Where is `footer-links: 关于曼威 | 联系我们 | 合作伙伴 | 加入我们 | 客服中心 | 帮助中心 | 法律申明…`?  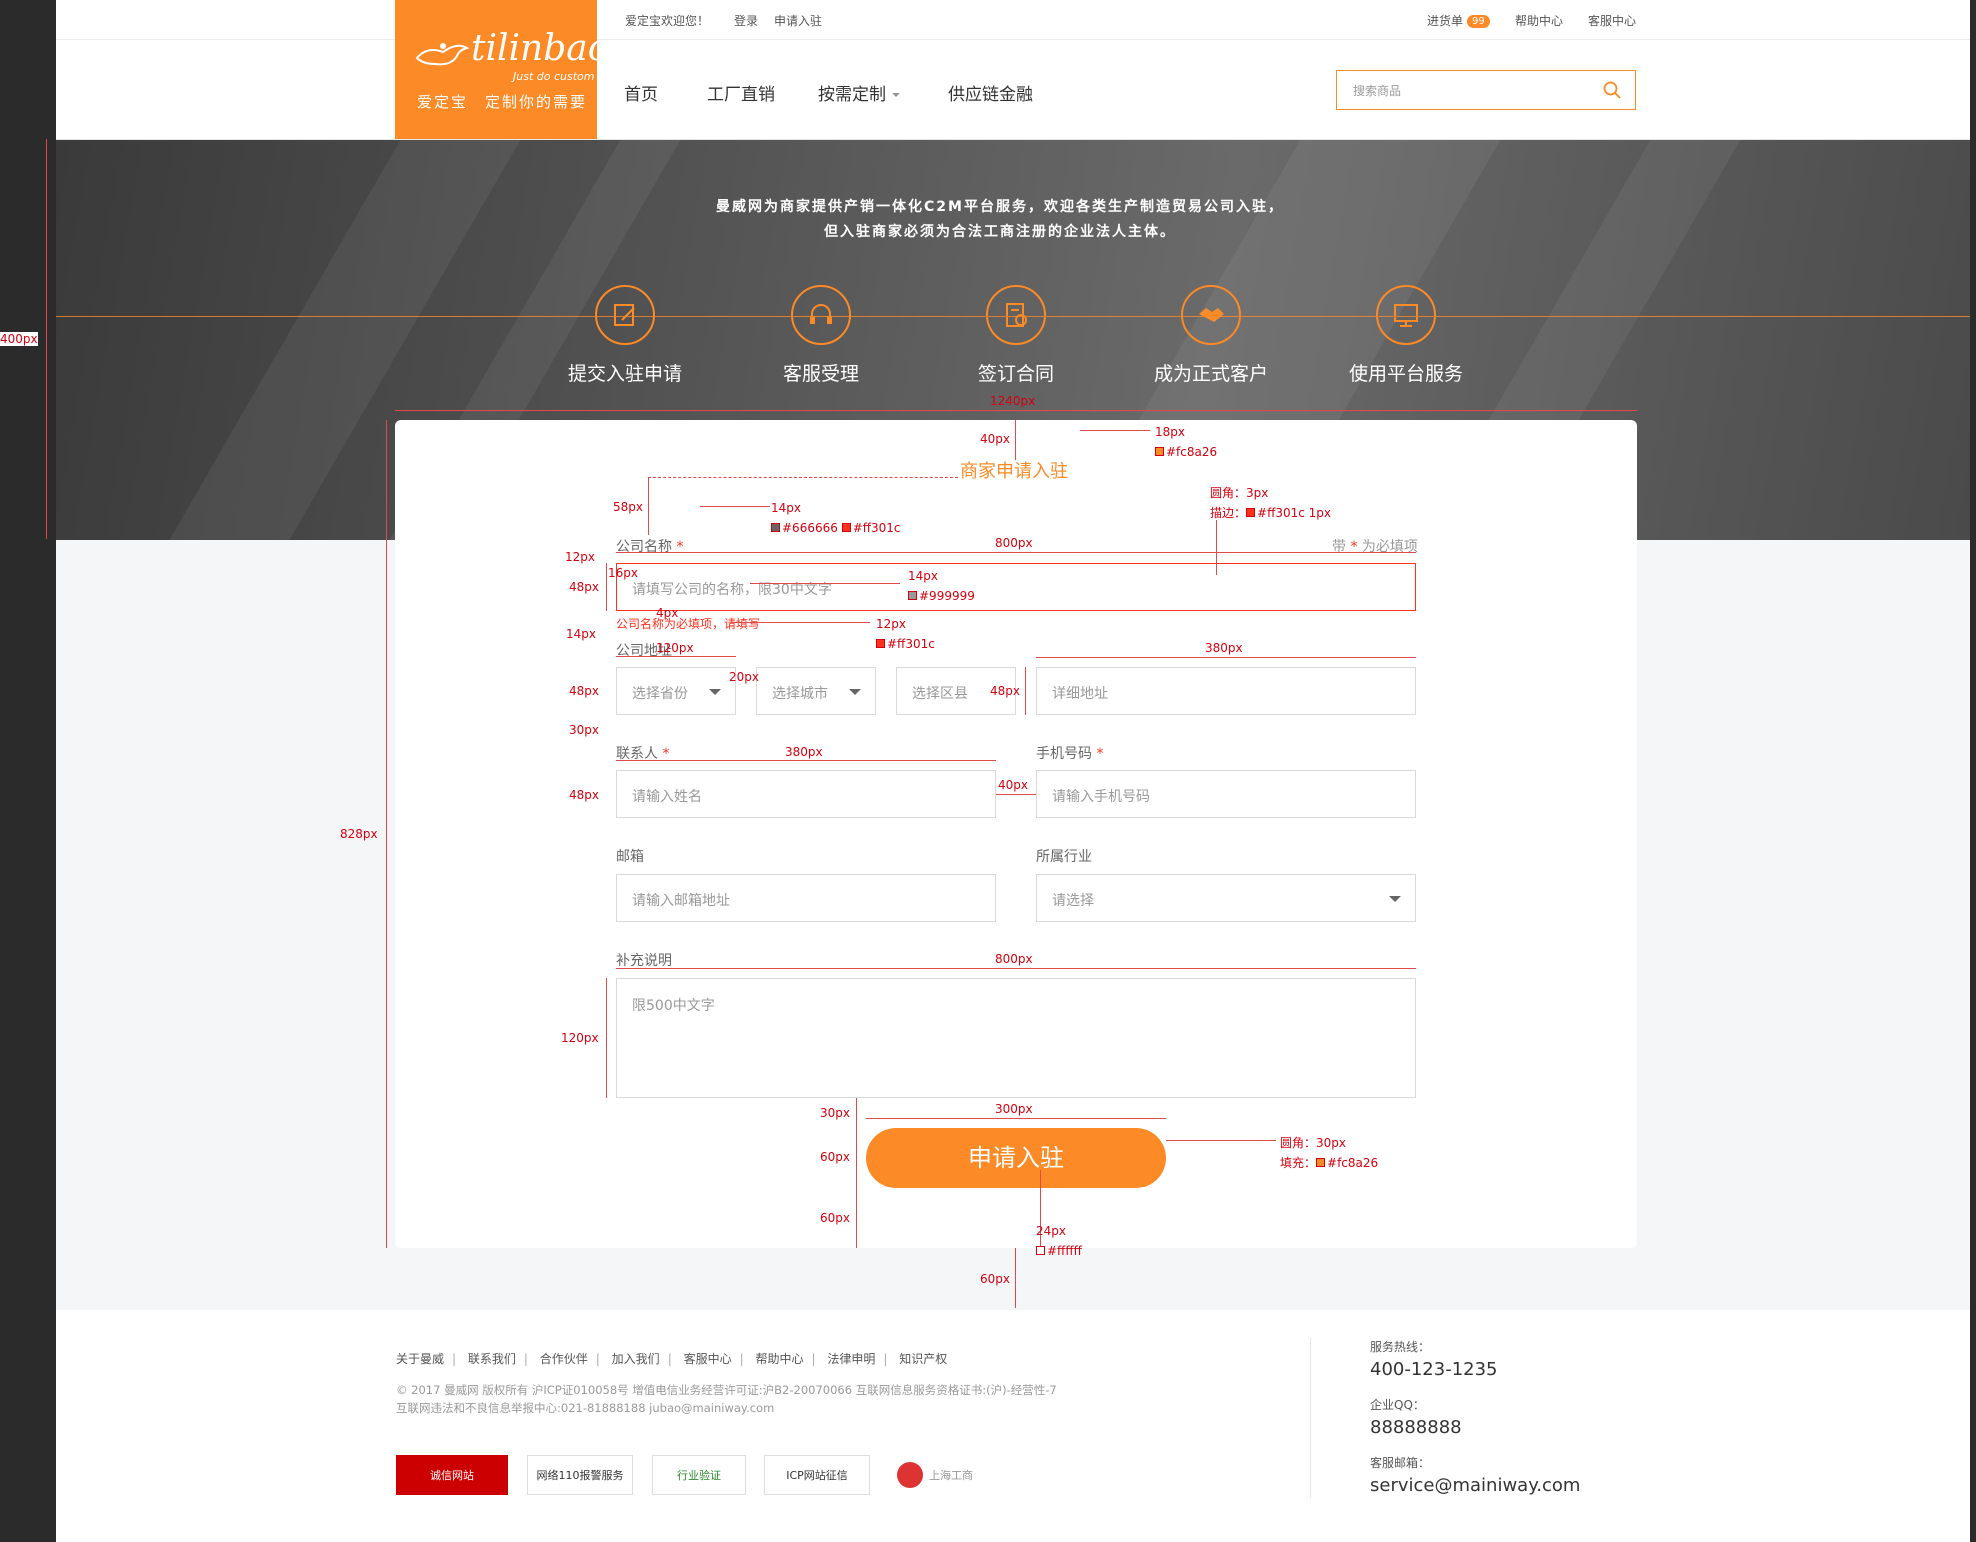 footer-links: 关于曼威 | 联系我们 | 合作伙伴 | 加入我们 | 客服中心 | 帮助中心 | 法律申明… is located at coordinates (672, 1359).